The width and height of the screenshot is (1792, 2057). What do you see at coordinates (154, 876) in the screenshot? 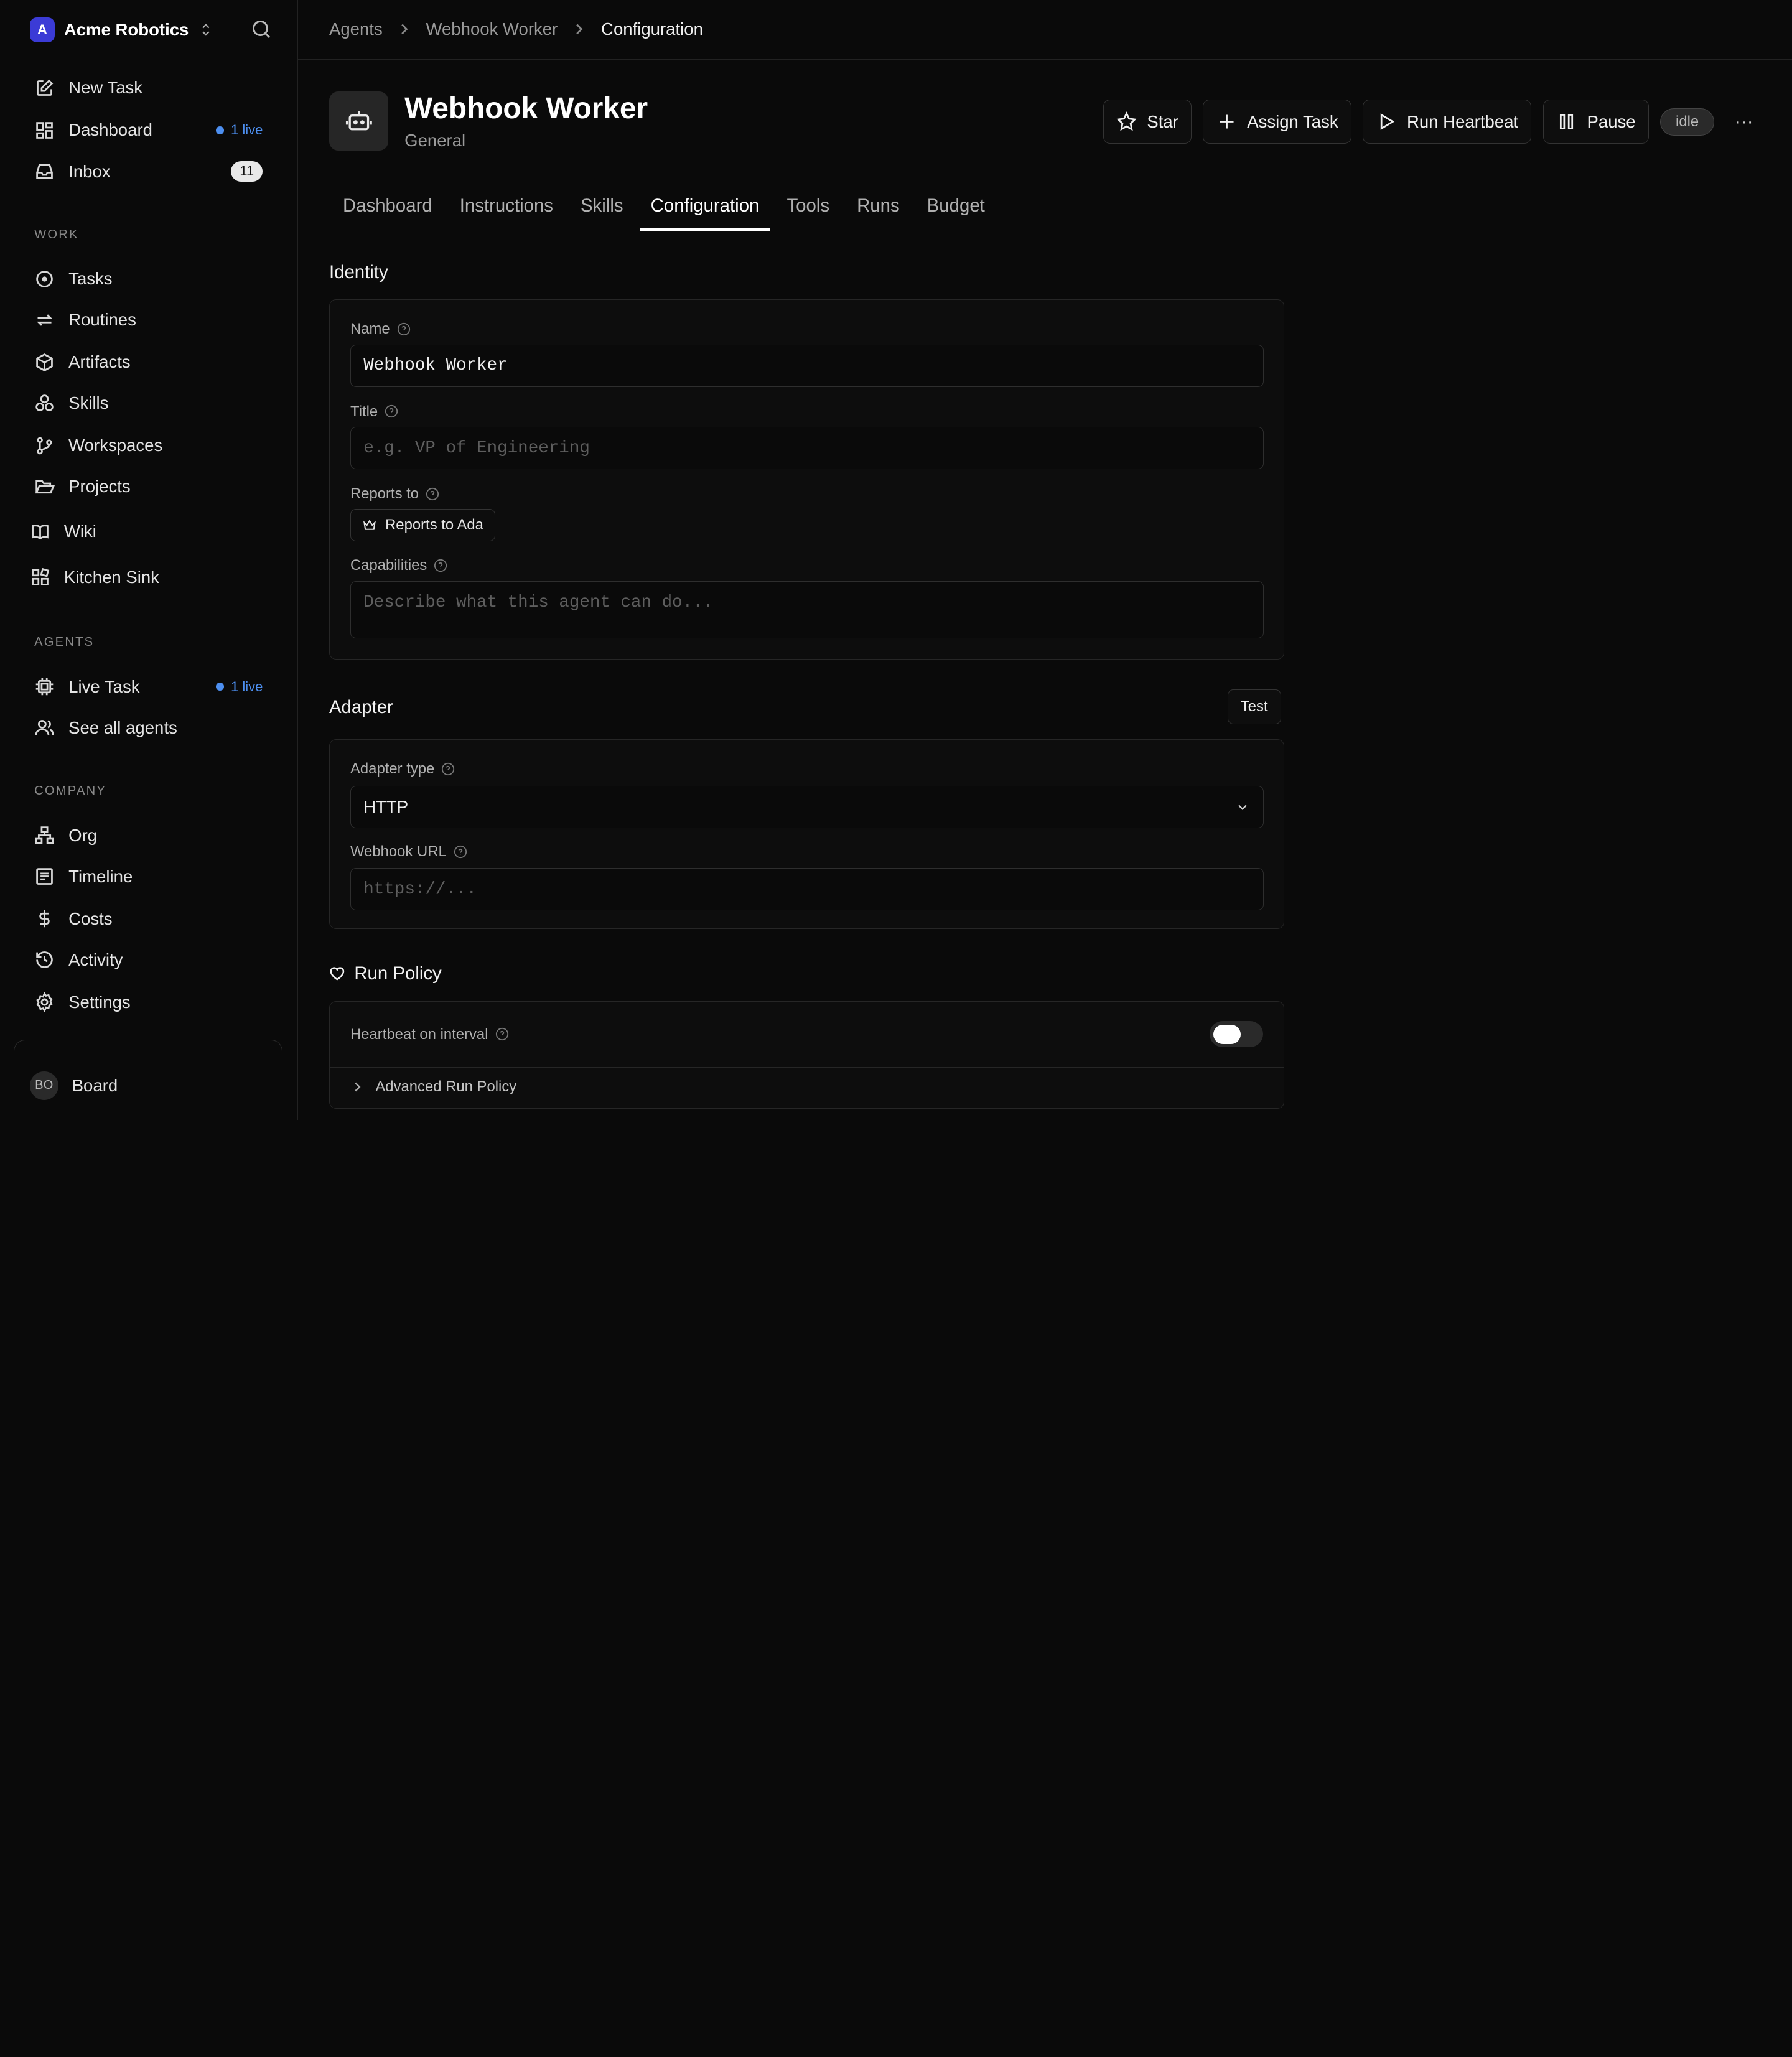
I see `nav-timeline: Timeline` at bounding box center [154, 876].